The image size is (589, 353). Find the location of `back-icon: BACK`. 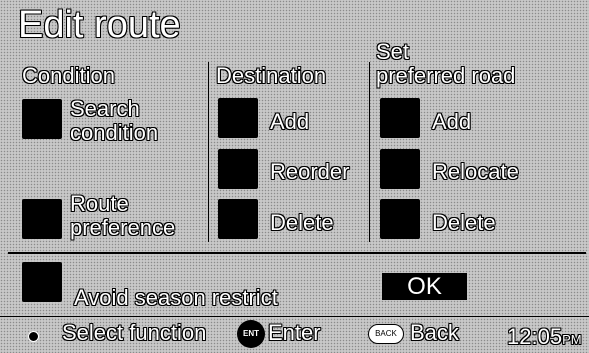

back-icon: BACK is located at coordinates (386, 334).